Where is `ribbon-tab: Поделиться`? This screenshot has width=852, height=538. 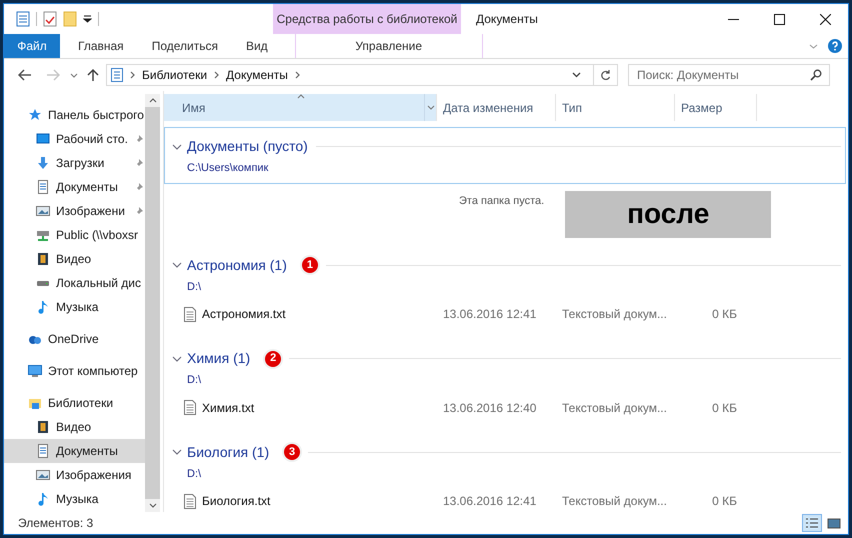
ribbon-tab: Поделиться is located at coordinates (185, 46).